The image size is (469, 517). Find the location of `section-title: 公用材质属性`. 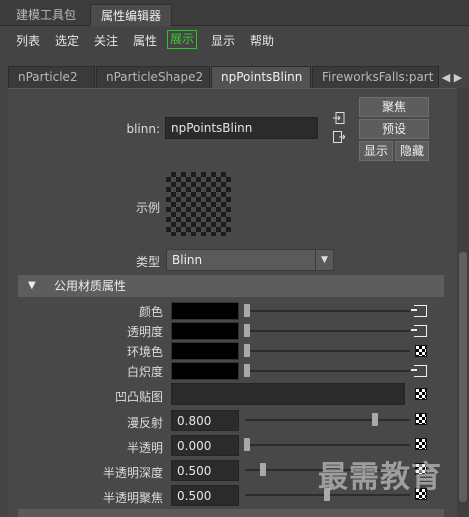

section-title: 公用材质属性 is located at coordinates (90, 286).